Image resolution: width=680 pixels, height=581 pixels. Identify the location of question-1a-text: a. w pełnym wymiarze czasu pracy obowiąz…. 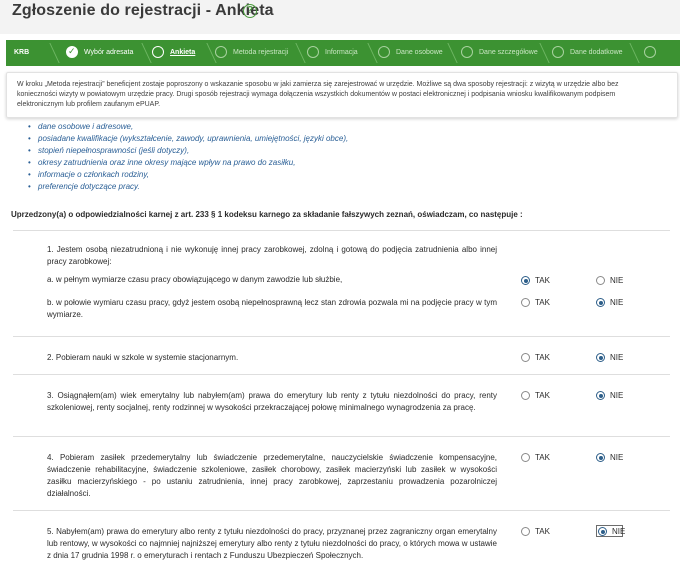
(195, 279).